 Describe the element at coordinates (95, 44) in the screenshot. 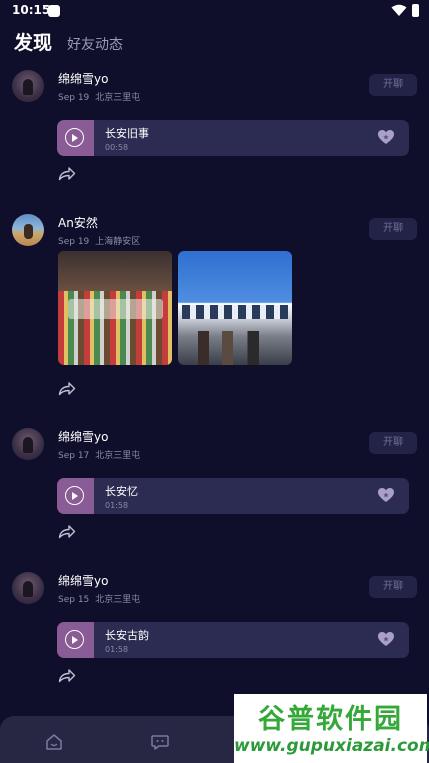

I see `tab-friends-feed: 好友动态` at that location.